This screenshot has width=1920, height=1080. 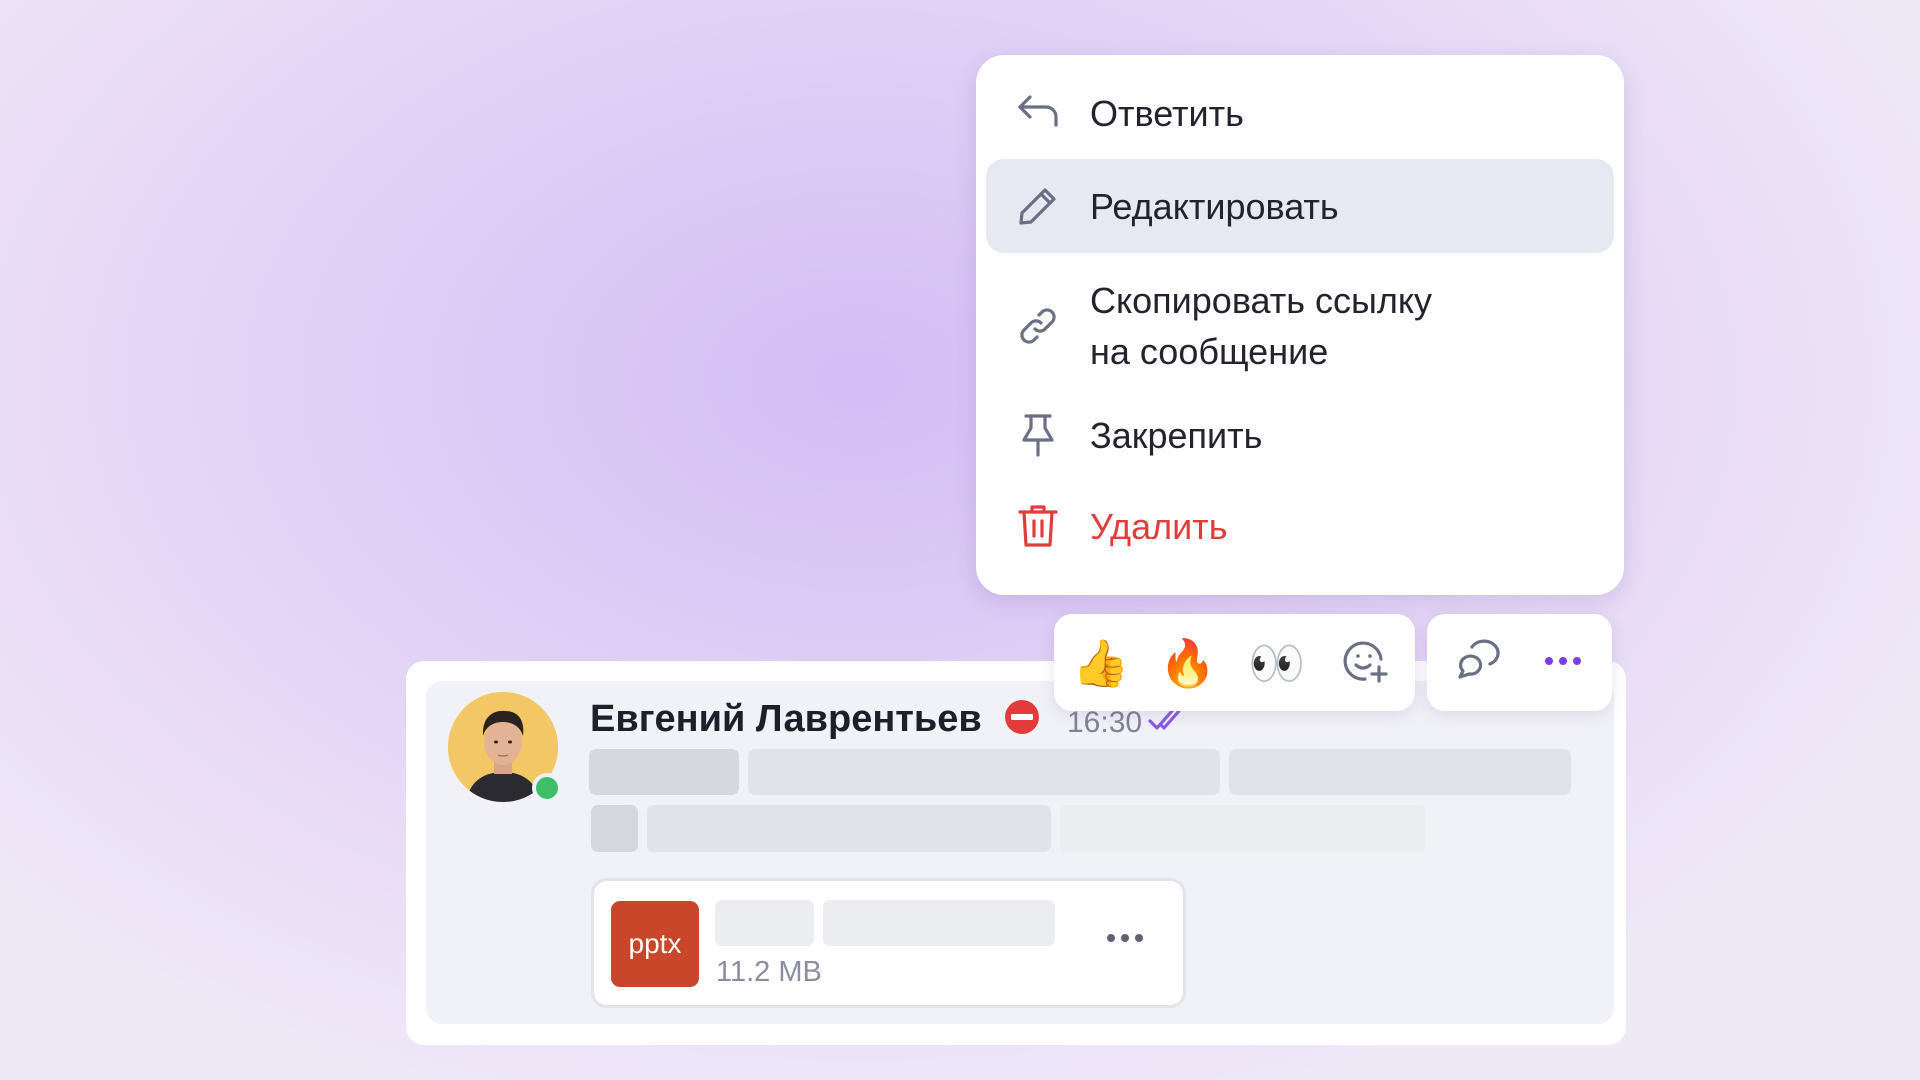 I want to click on pin-icon, so click(x=1038, y=435).